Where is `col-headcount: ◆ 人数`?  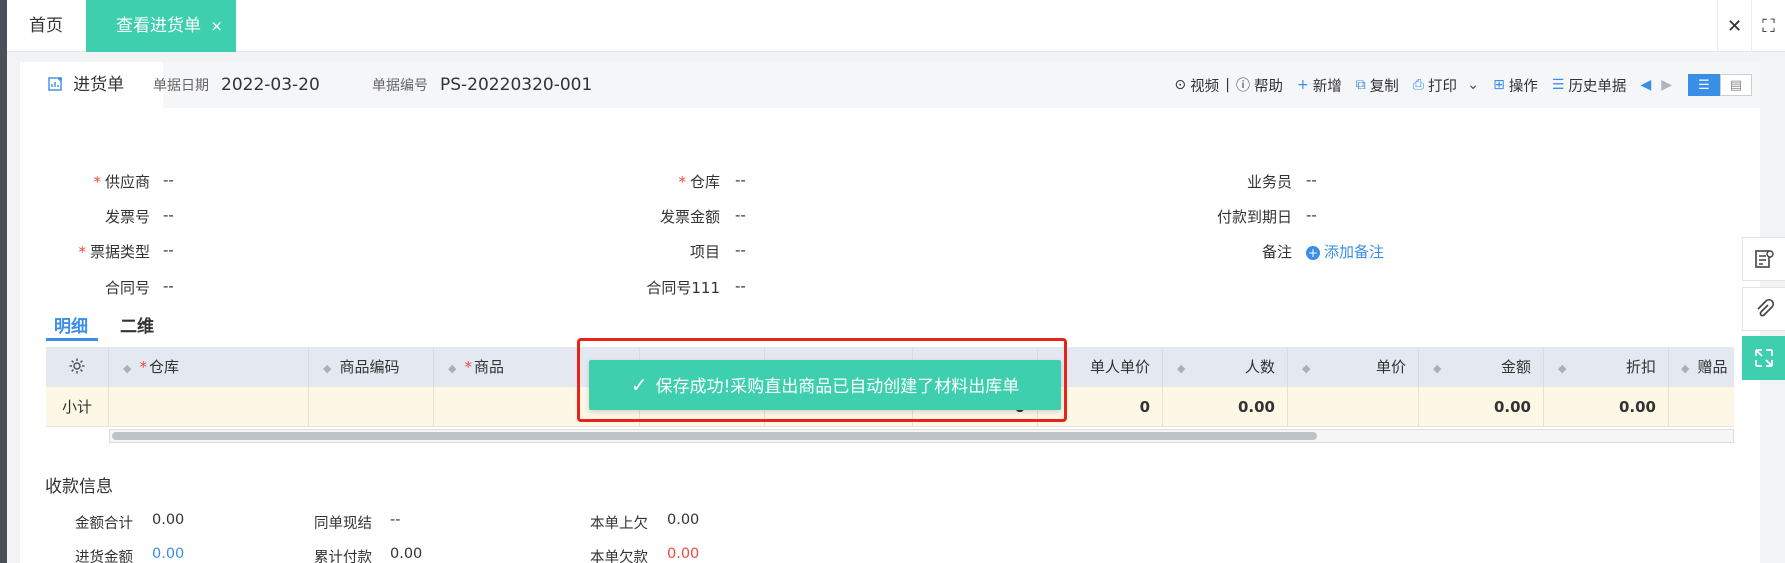
col-headcount: ◆ 人数 is located at coordinates (1225, 367).